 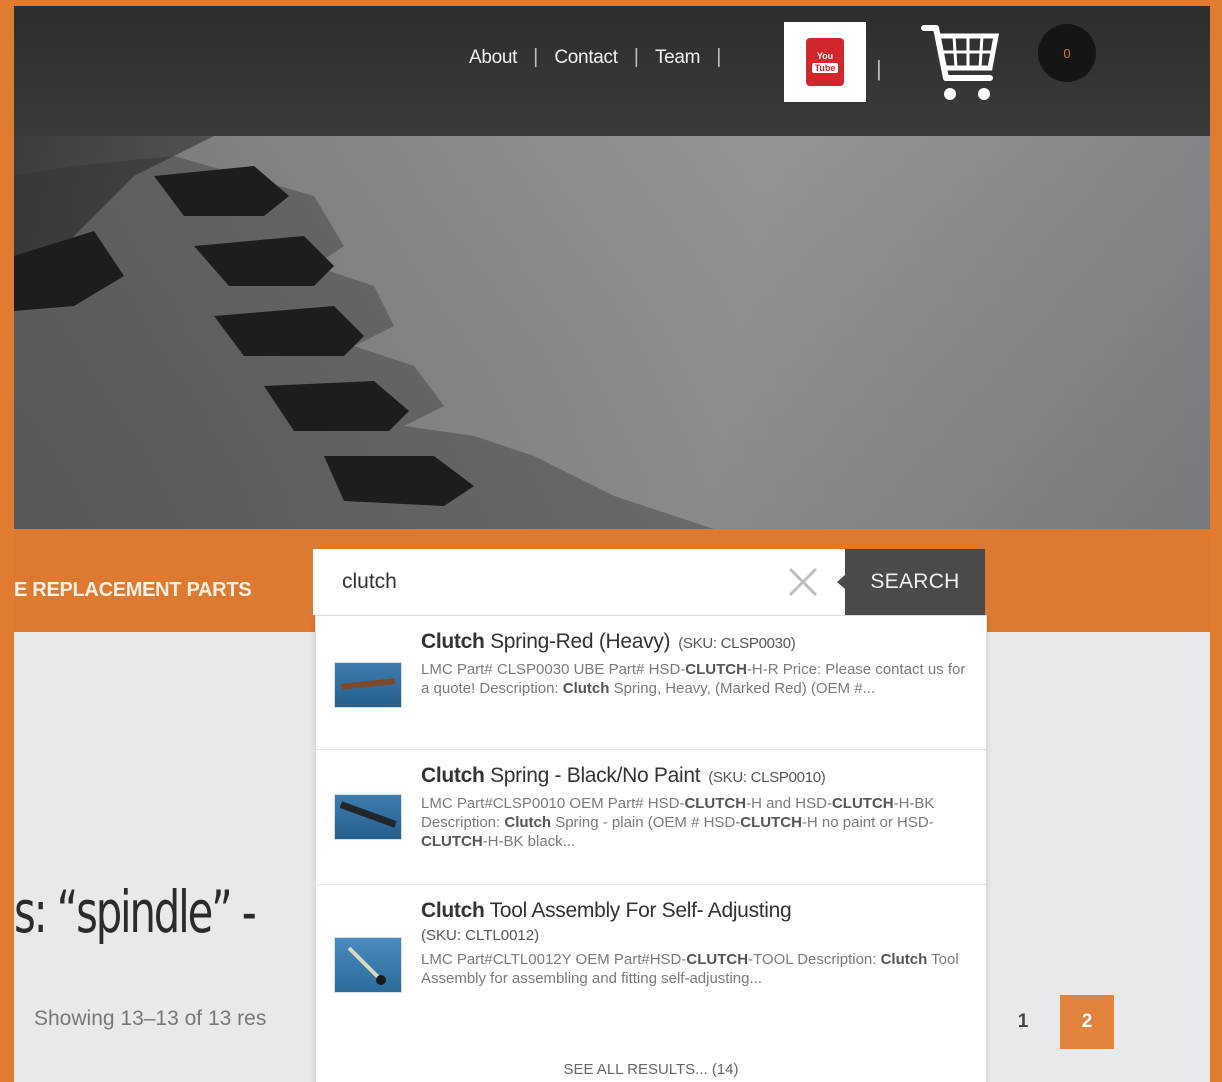 What do you see at coordinates (737, 643) in the screenshot?
I see `sku-label: (SKU: CLSP0030)` at bounding box center [737, 643].